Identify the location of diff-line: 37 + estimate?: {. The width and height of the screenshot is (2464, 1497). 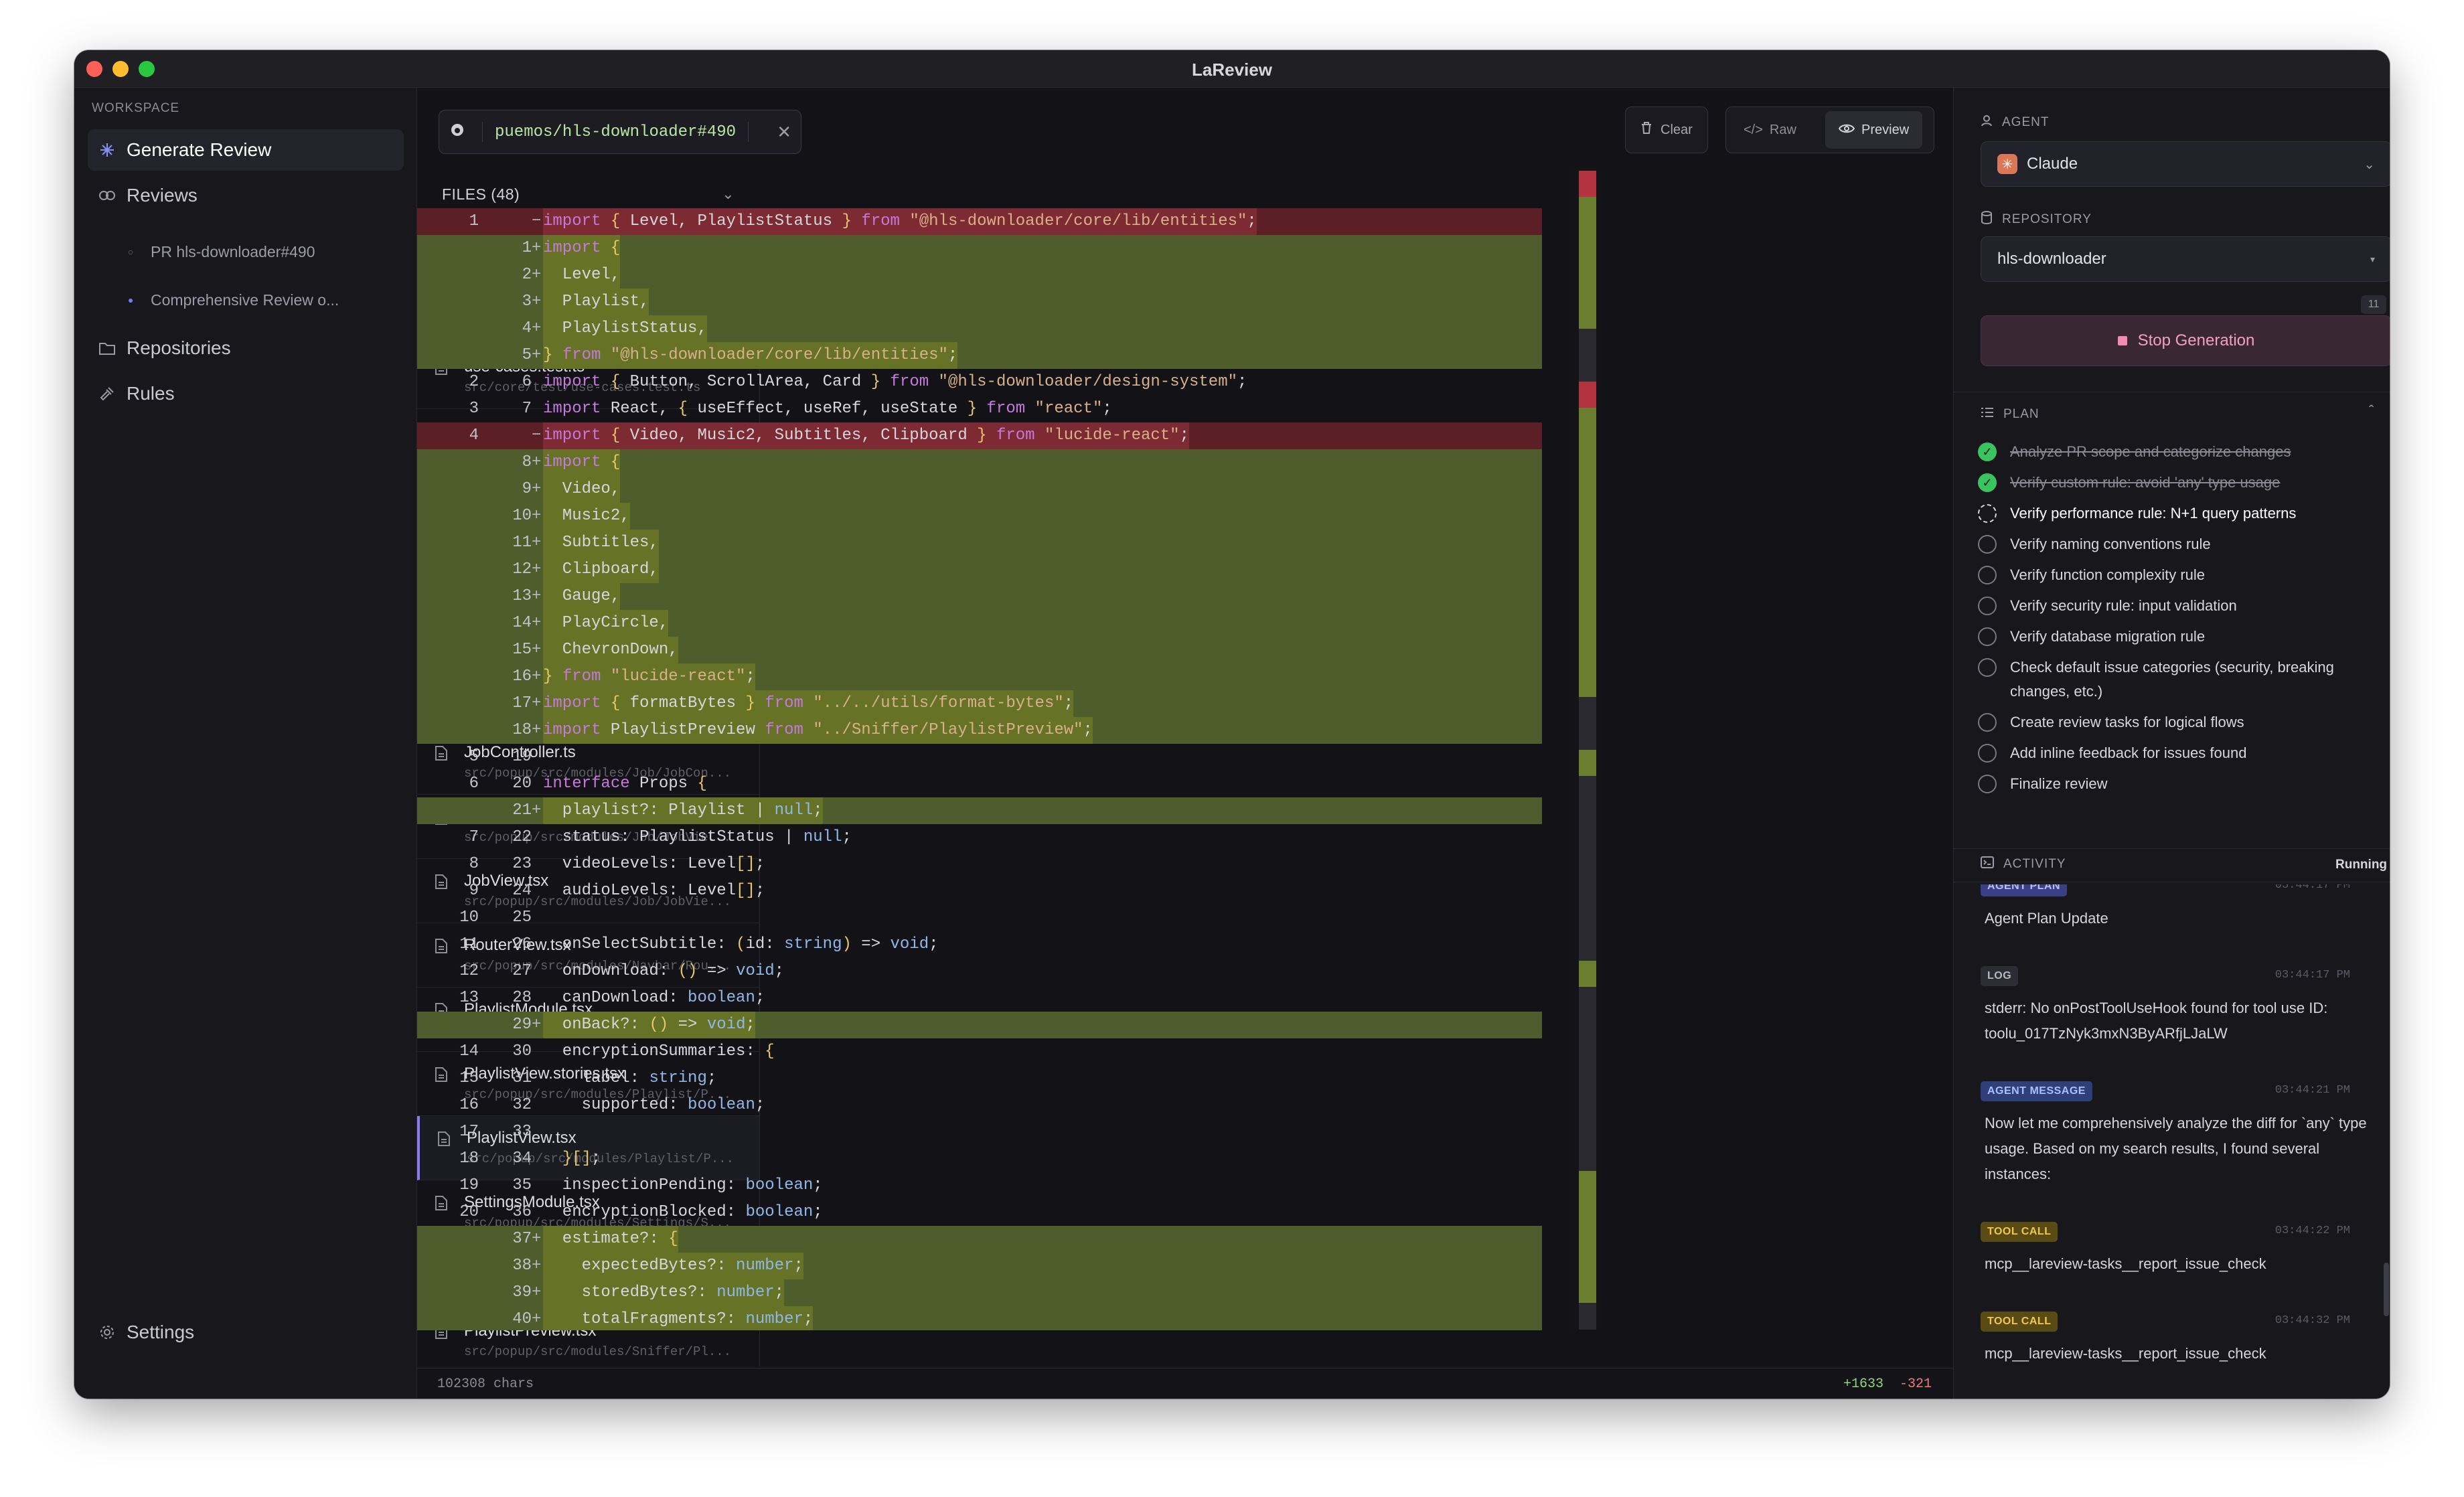
(979, 1239).